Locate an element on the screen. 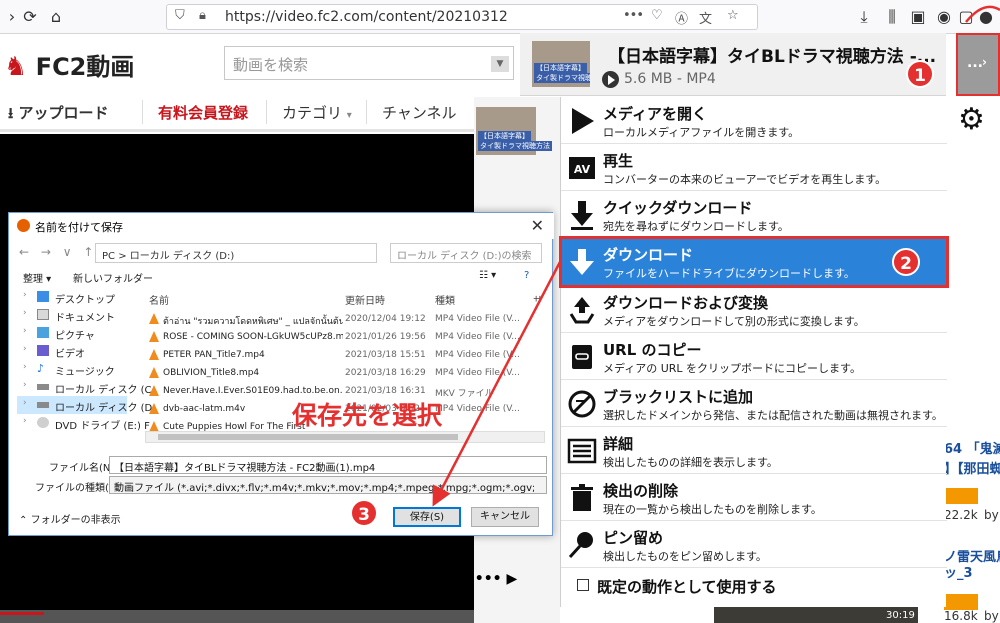 The height and width of the screenshot is (623, 1000). reload-icon: ⟳ is located at coordinates (30, 17).